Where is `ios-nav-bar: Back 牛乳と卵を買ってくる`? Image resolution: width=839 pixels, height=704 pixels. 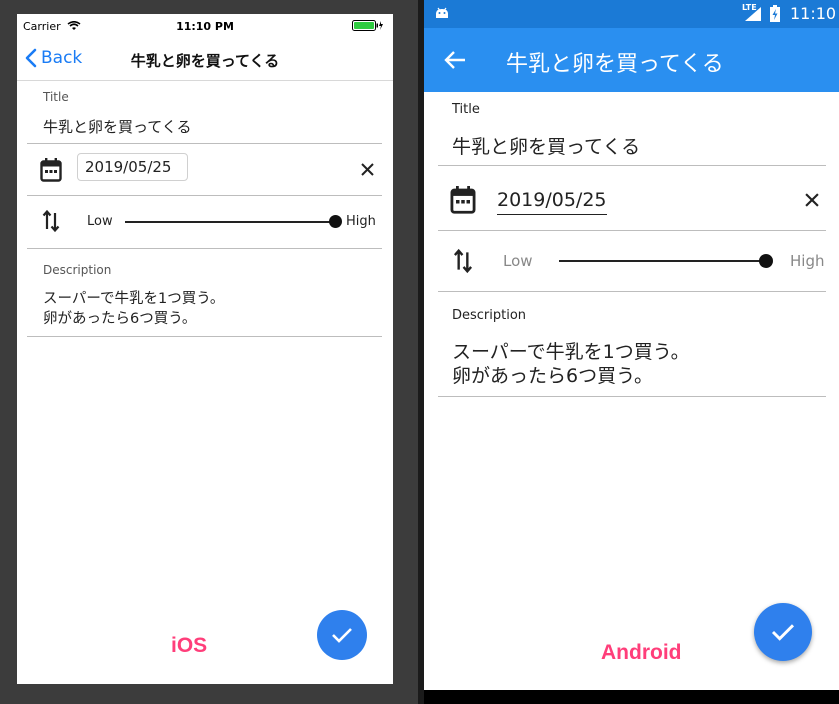 ios-nav-bar: Back 牛乳と卵を買ってくる is located at coordinates (205, 59).